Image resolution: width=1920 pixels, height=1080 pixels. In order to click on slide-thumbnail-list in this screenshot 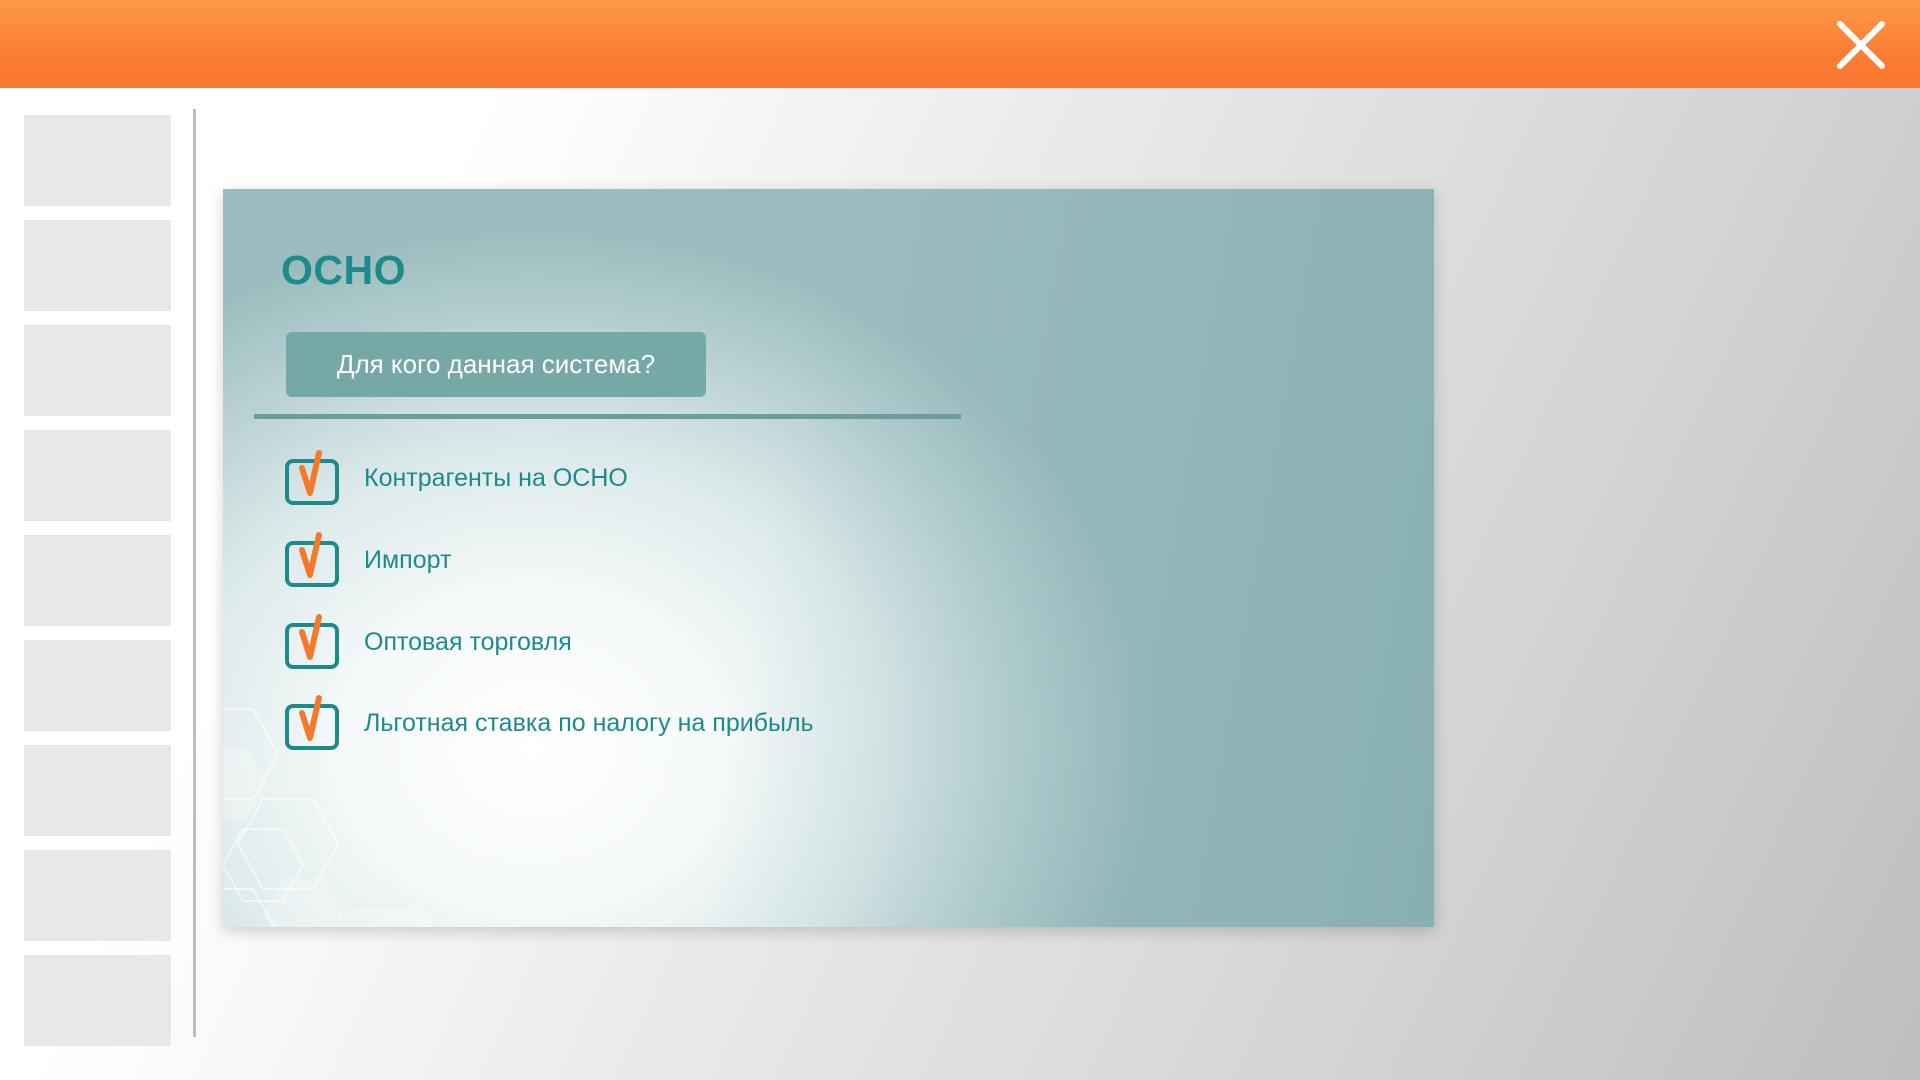, I will do `click(97, 587)`.